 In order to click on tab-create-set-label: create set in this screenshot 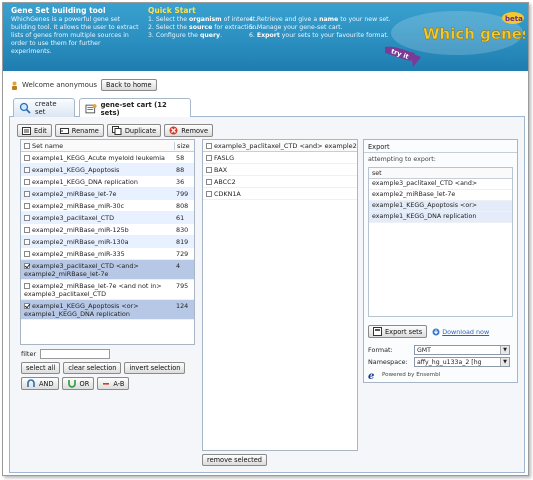, I will do `click(45, 108)`.